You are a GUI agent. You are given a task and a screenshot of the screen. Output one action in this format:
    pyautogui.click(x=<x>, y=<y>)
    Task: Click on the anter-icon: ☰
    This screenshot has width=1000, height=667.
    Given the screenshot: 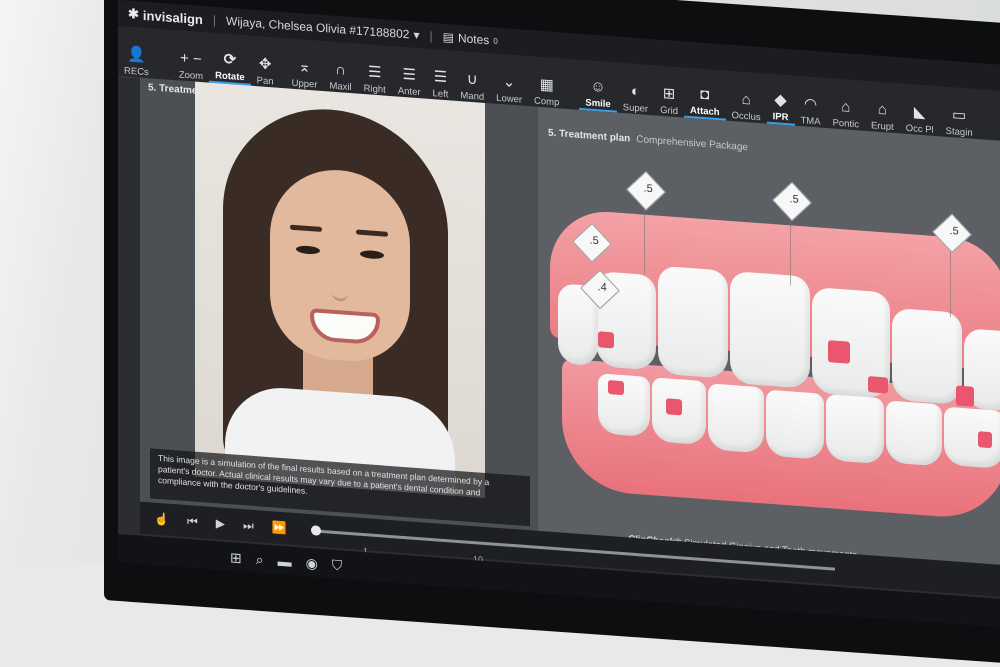 What is the action you would take?
    pyautogui.click(x=409, y=74)
    